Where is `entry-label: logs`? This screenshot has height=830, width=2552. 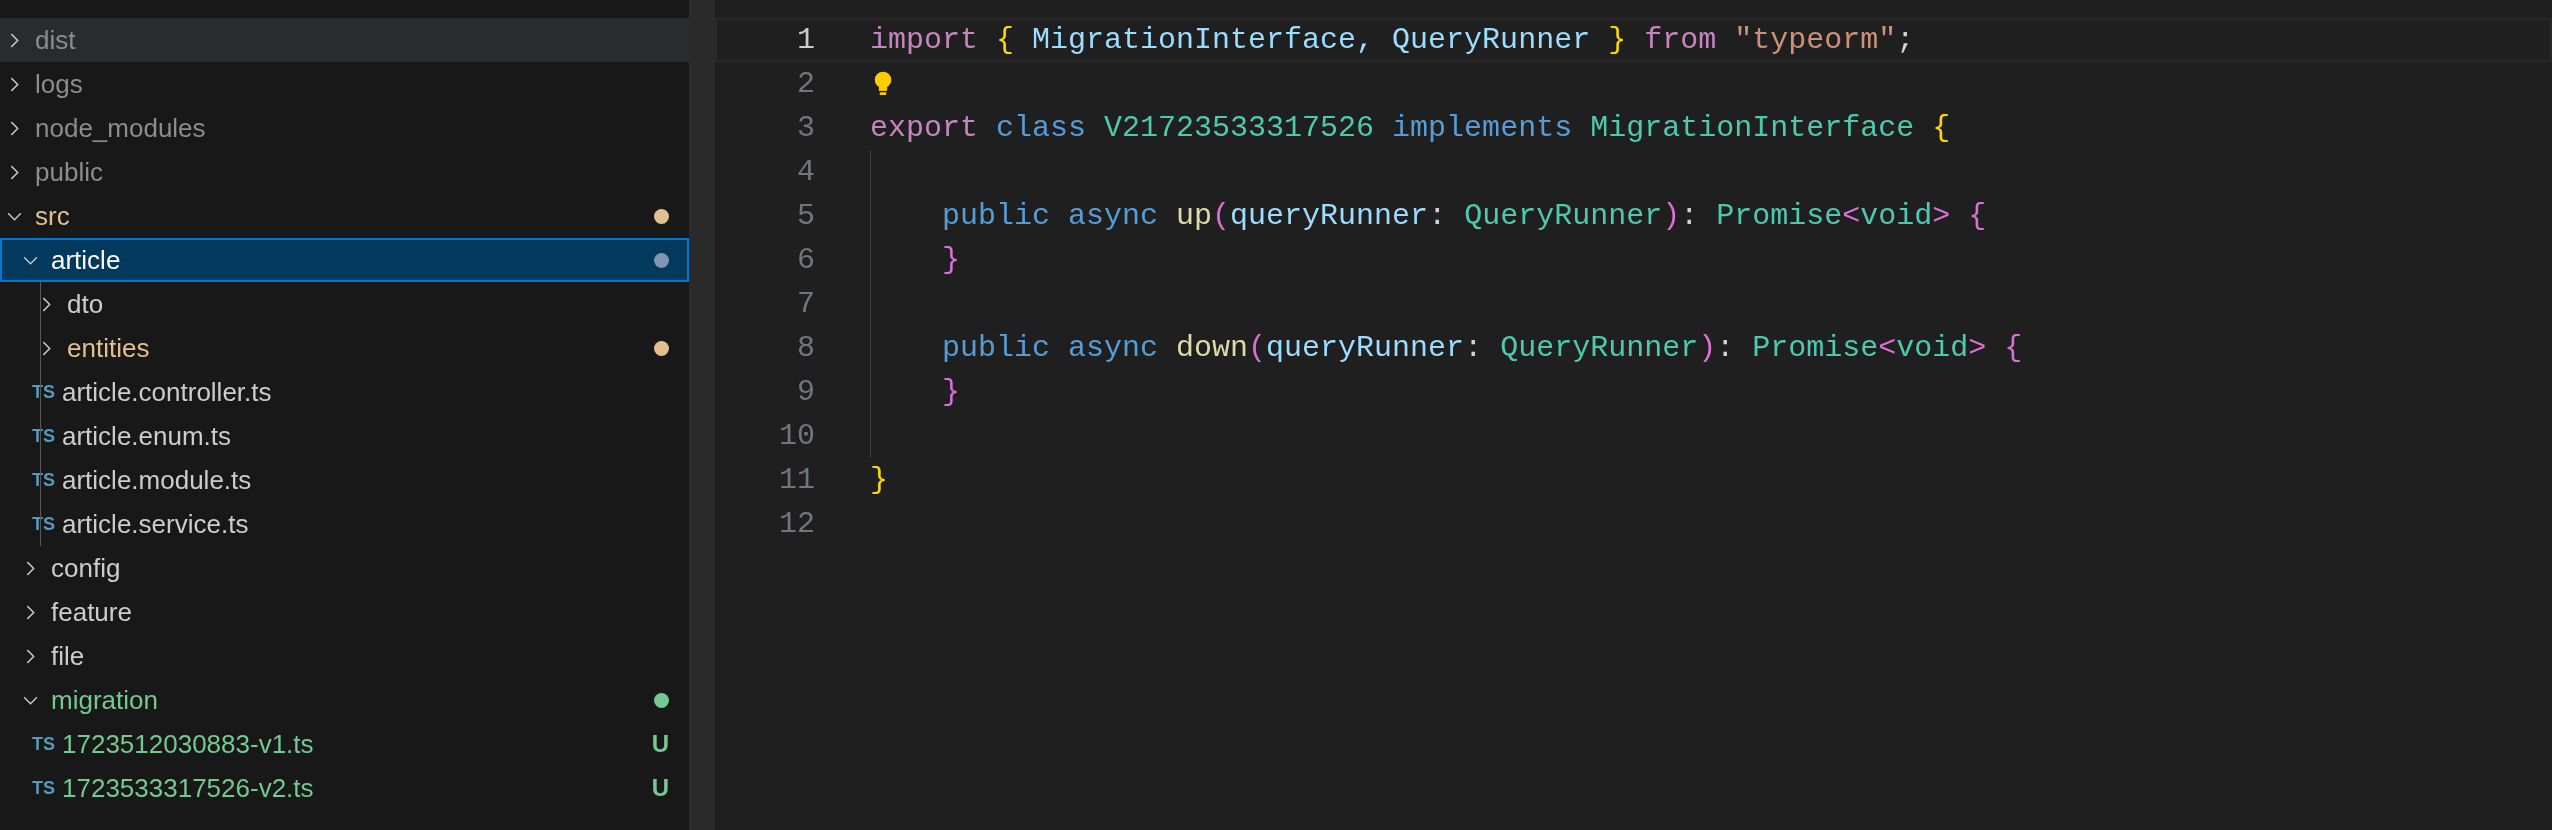
entry-label: logs is located at coordinates (59, 84).